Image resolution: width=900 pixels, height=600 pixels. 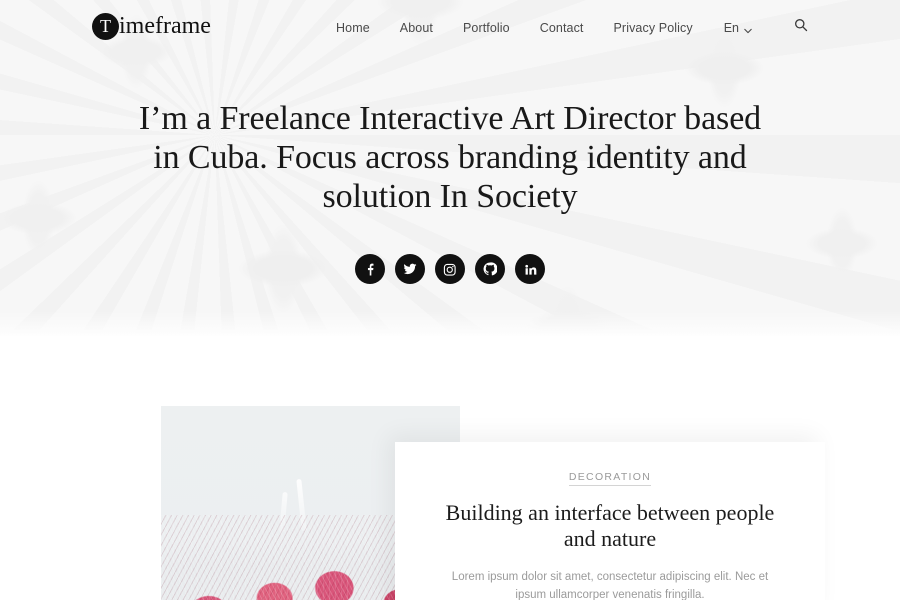 What do you see at coordinates (165, 26) in the screenshot?
I see `logo-text: imeframe` at bounding box center [165, 26].